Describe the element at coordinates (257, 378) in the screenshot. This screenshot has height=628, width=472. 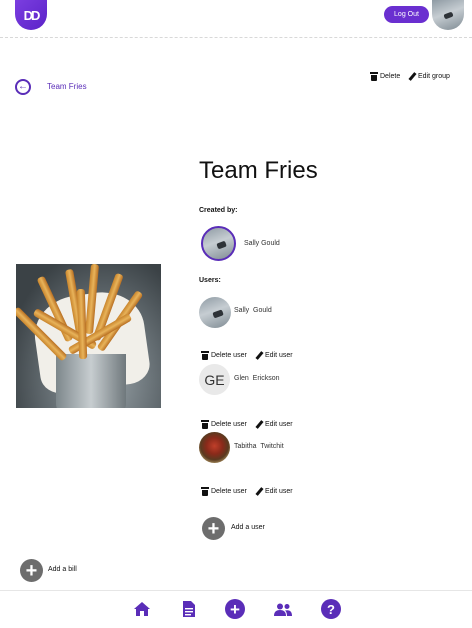
I see `user-name: Glen Erickson` at that location.